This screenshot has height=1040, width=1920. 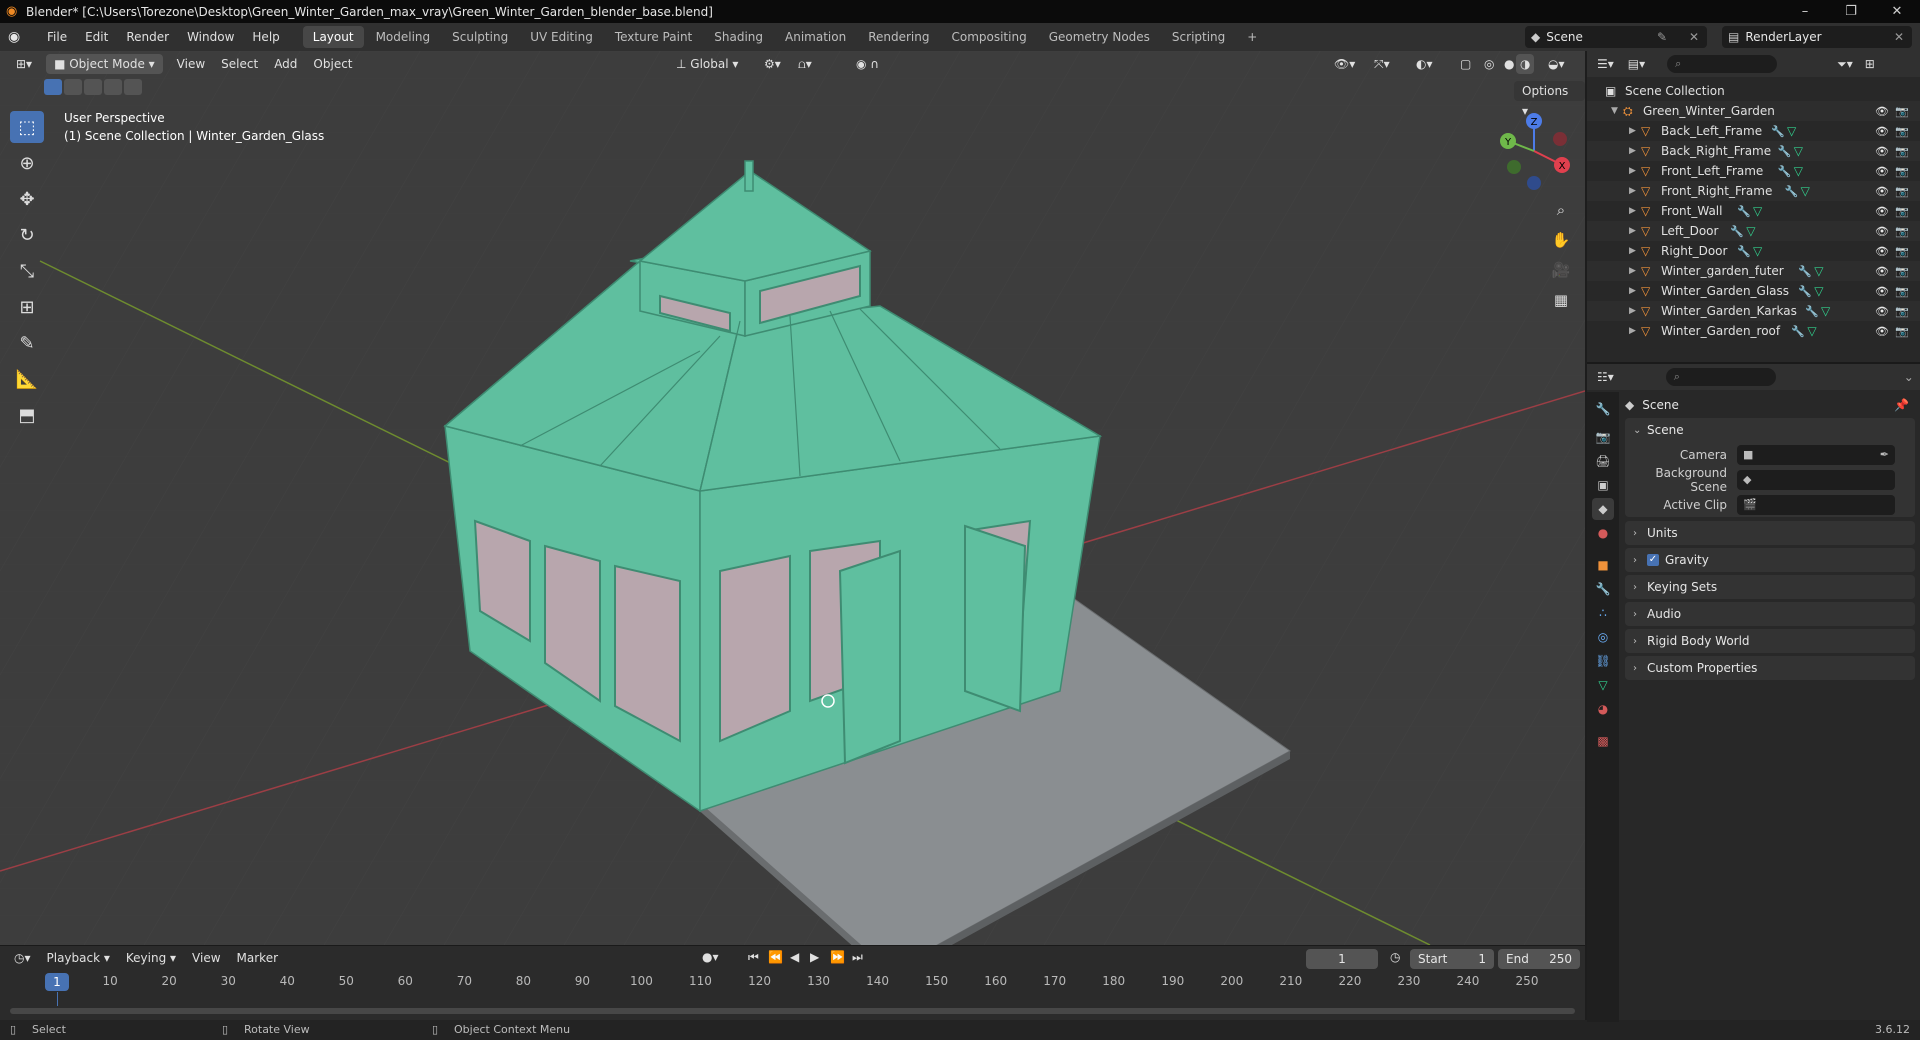 I want to click on filter-icon: ⏷▾, so click(x=1845, y=64).